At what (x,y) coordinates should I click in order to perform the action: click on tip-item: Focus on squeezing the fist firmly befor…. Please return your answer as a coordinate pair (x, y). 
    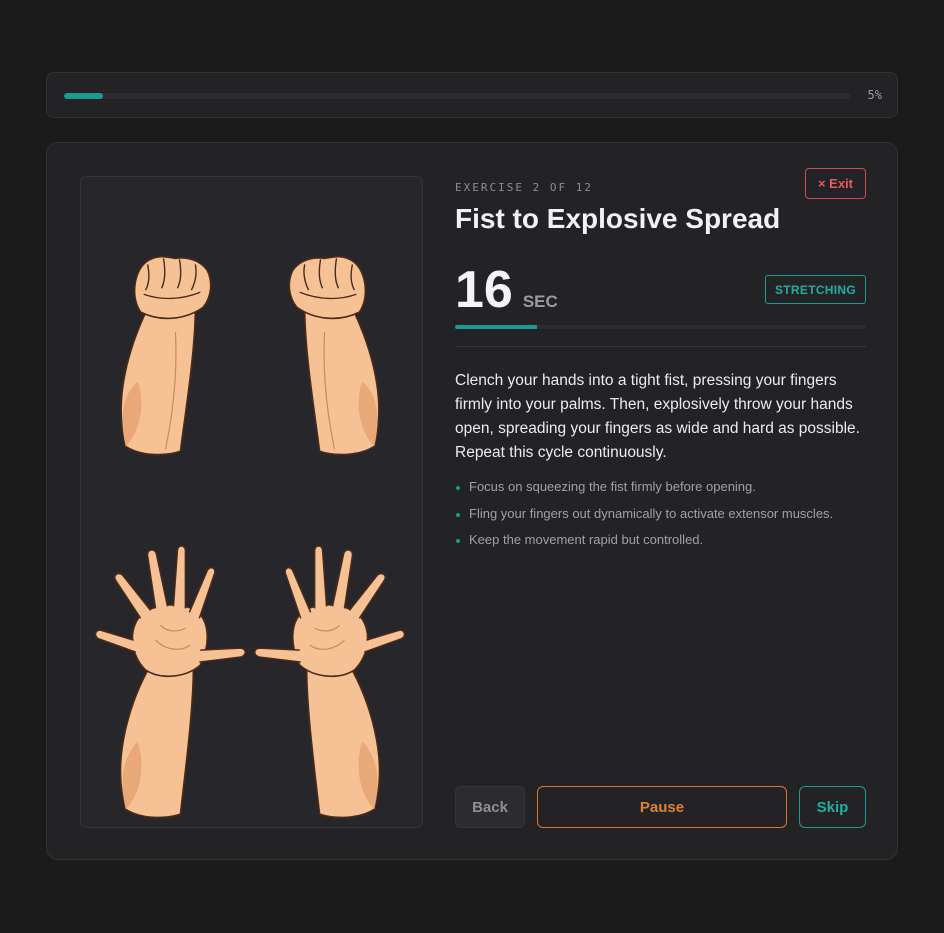
    Looking at the image, I should click on (660, 487).